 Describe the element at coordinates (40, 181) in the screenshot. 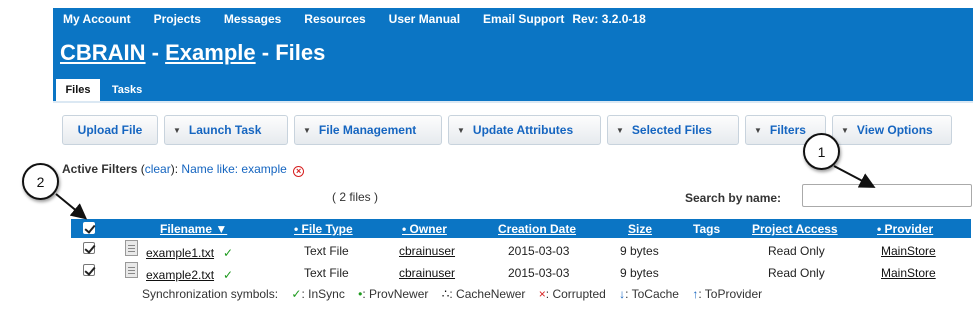

I see `callout-2-badge: 2` at that location.